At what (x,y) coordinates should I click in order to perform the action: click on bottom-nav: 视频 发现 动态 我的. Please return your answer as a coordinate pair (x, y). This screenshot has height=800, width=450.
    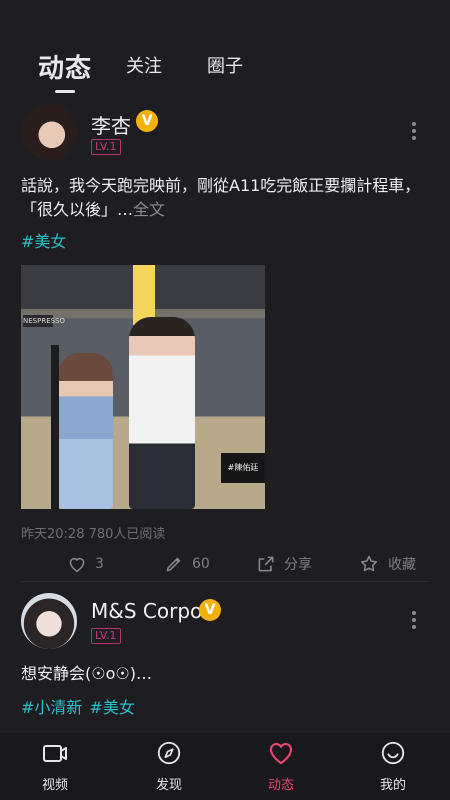
    Looking at the image, I should click on (225, 765).